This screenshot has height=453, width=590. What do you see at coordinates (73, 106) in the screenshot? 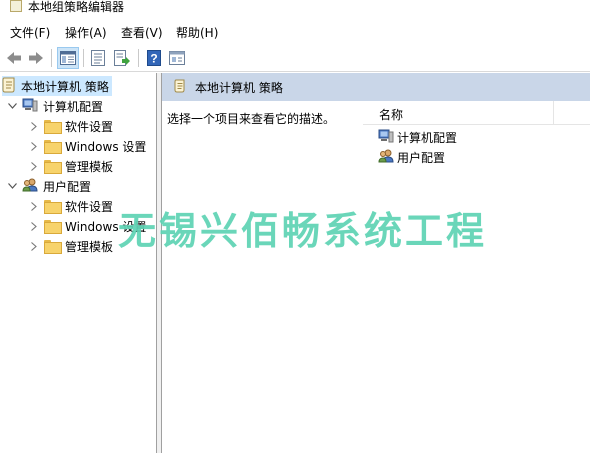
I see `tree-item-label: 计算机配置` at bounding box center [73, 106].